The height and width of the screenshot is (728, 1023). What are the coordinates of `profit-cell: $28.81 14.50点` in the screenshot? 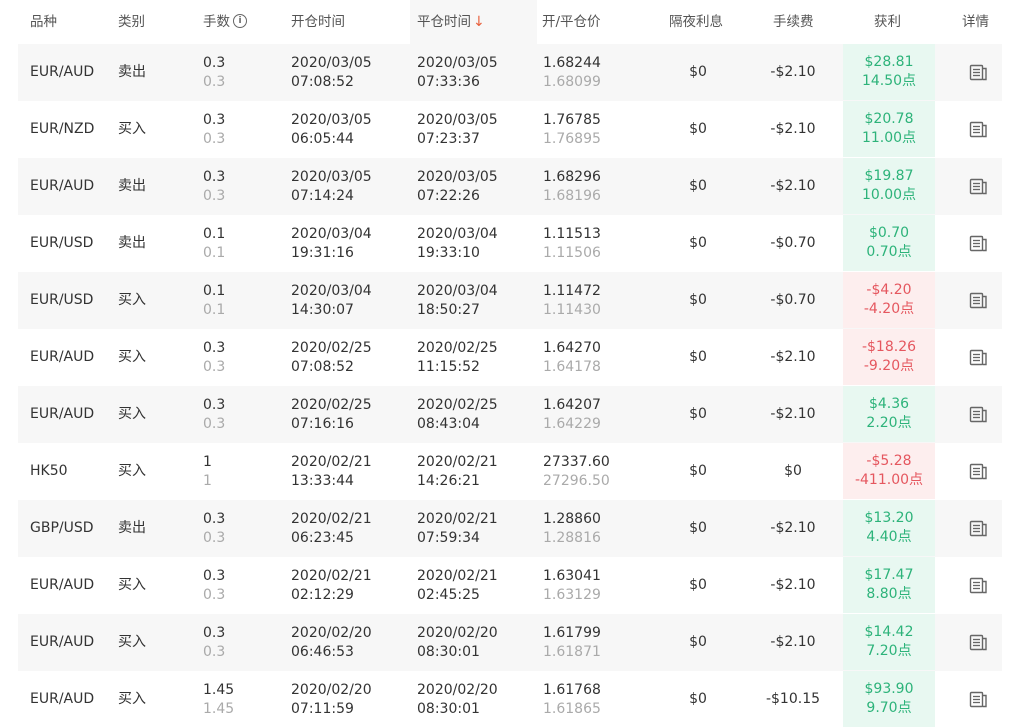 It's located at (889, 72).